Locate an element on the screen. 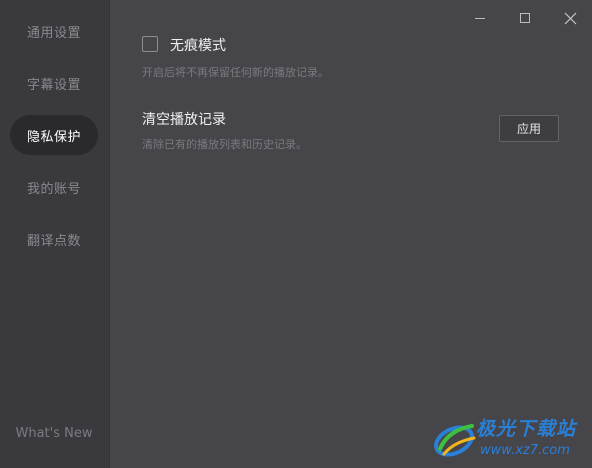 The height and width of the screenshot is (468, 592). watermark-logo: 极光下载站 www.xz7.com is located at coordinates (510, 438).